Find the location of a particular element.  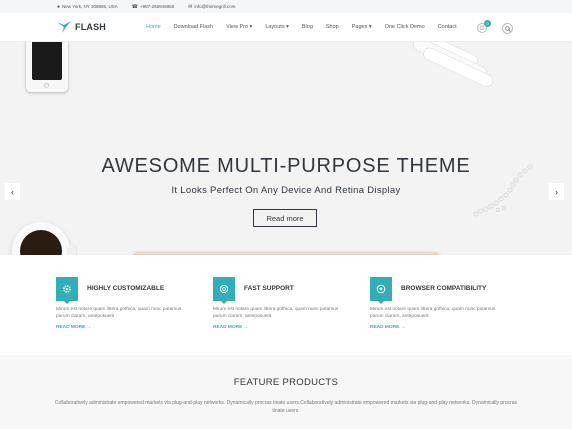

search-button is located at coordinates (507, 28).